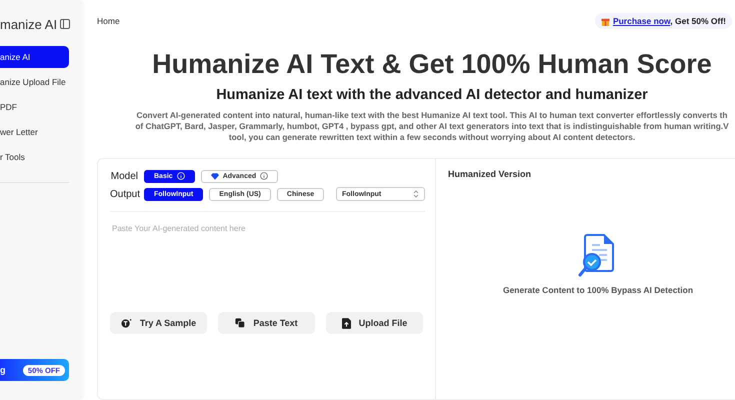  What do you see at coordinates (605, 21) in the screenshot?
I see `gift-icon` at bounding box center [605, 21].